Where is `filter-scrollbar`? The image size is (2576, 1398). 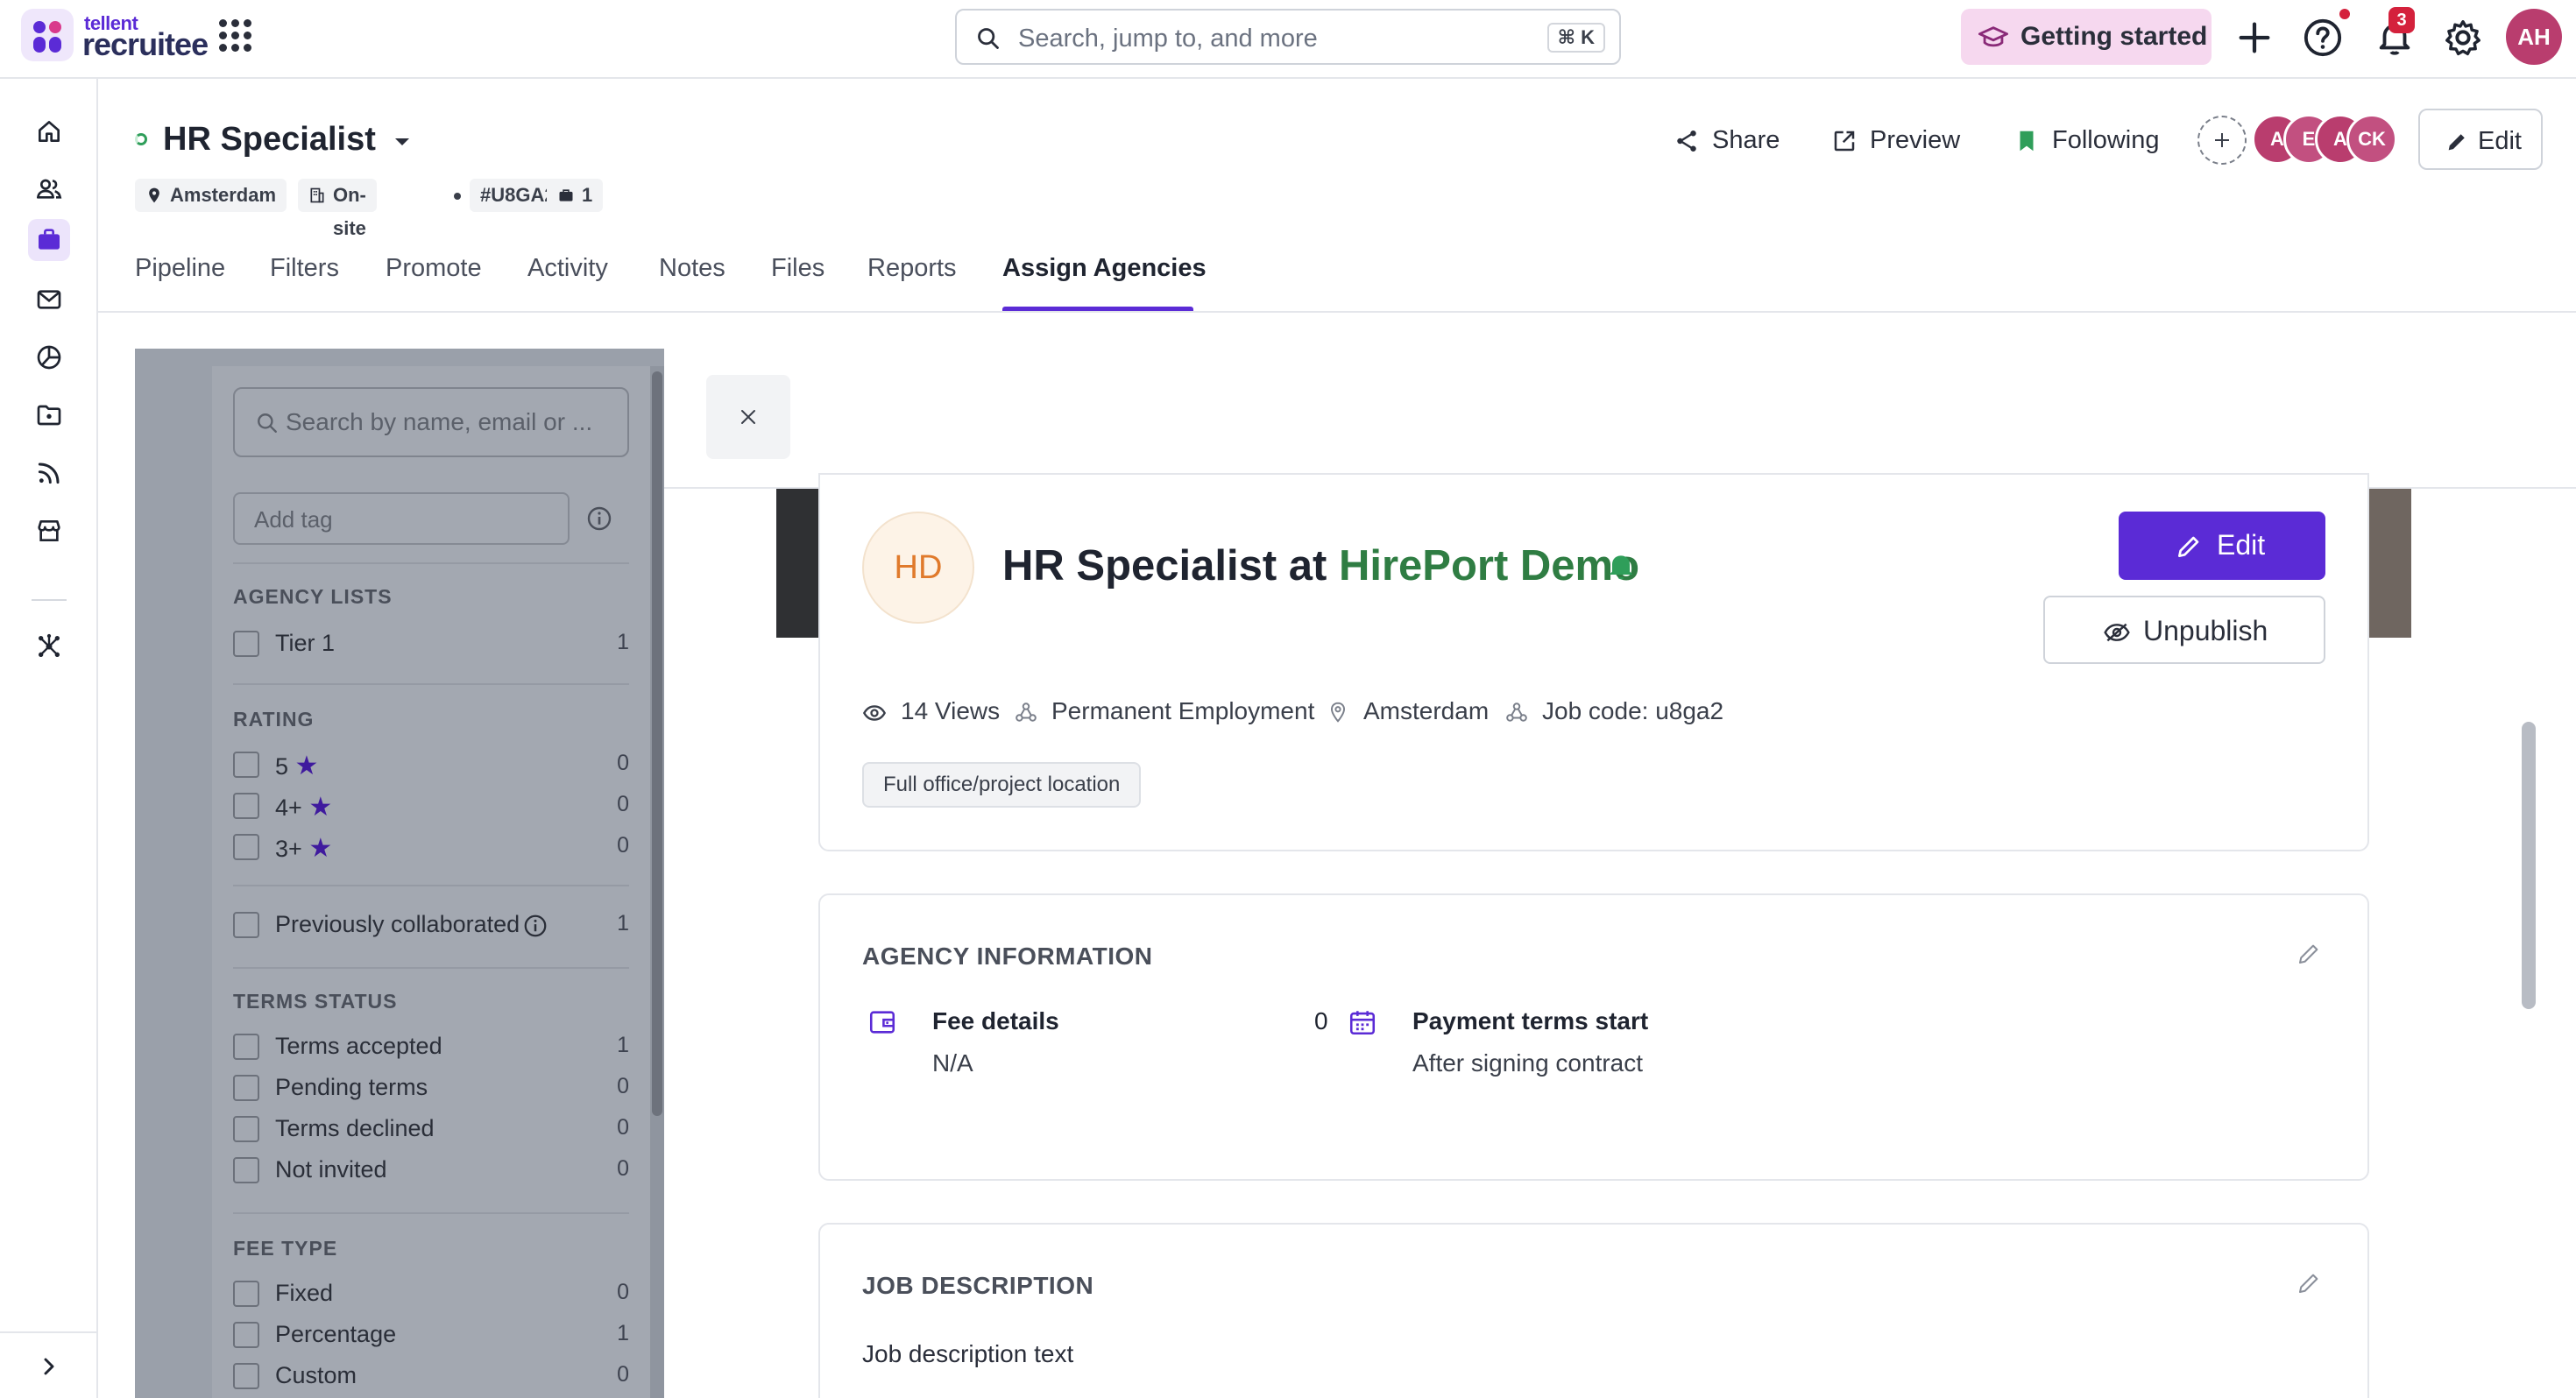
filter-scrollbar is located at coordinates (657, 882).